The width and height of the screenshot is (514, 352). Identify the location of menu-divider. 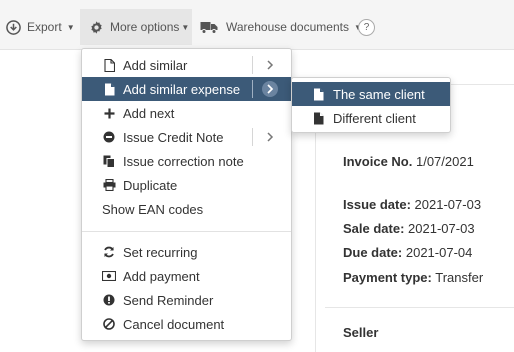
(186, 231).